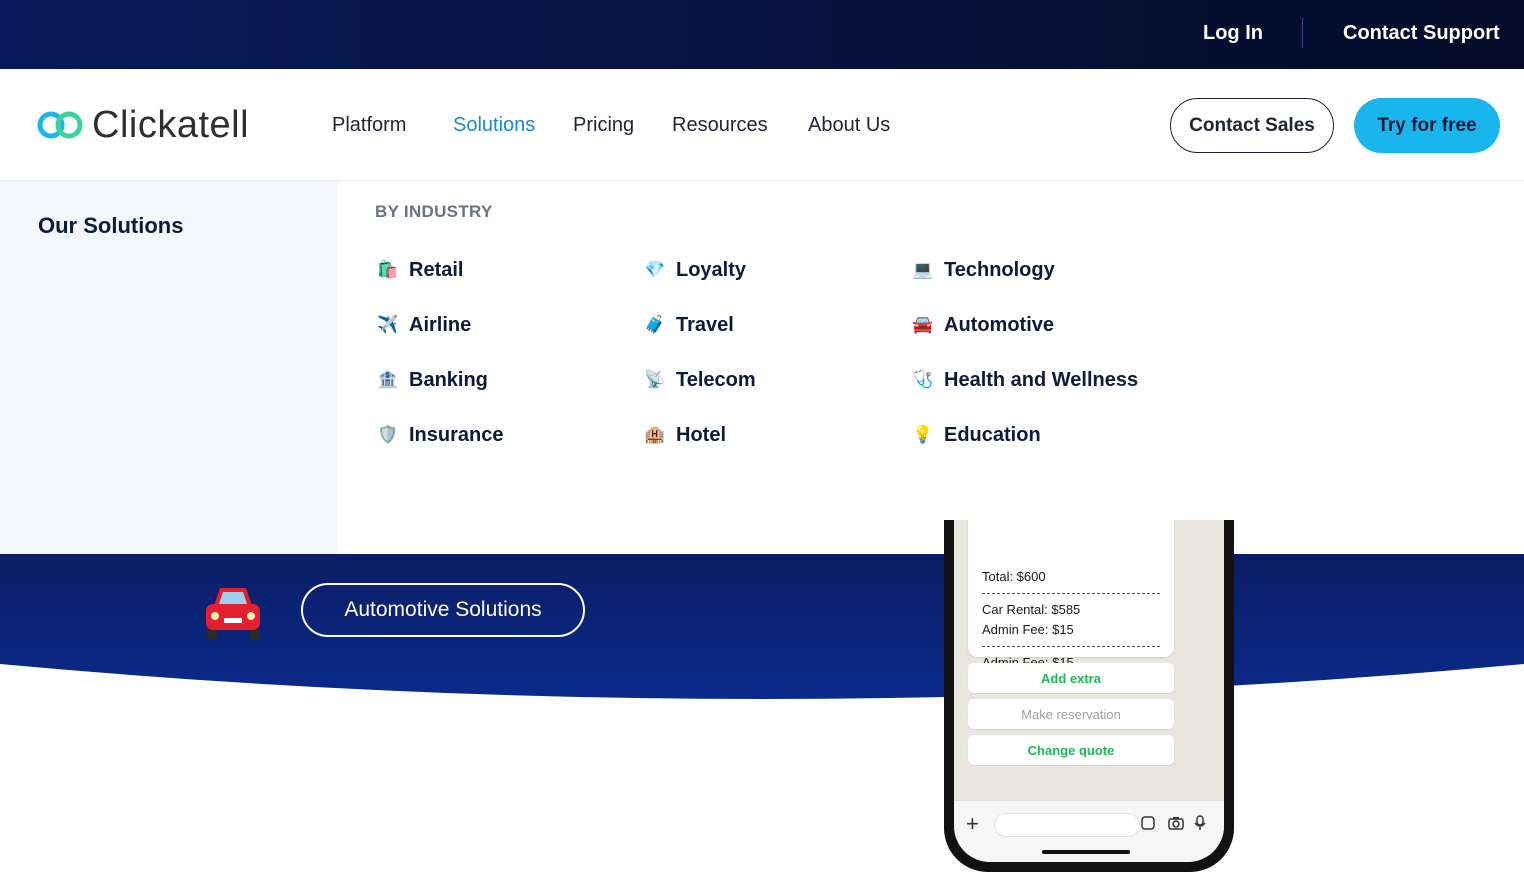  I want to click on menu-item-label: Banking, so click(448, 379).